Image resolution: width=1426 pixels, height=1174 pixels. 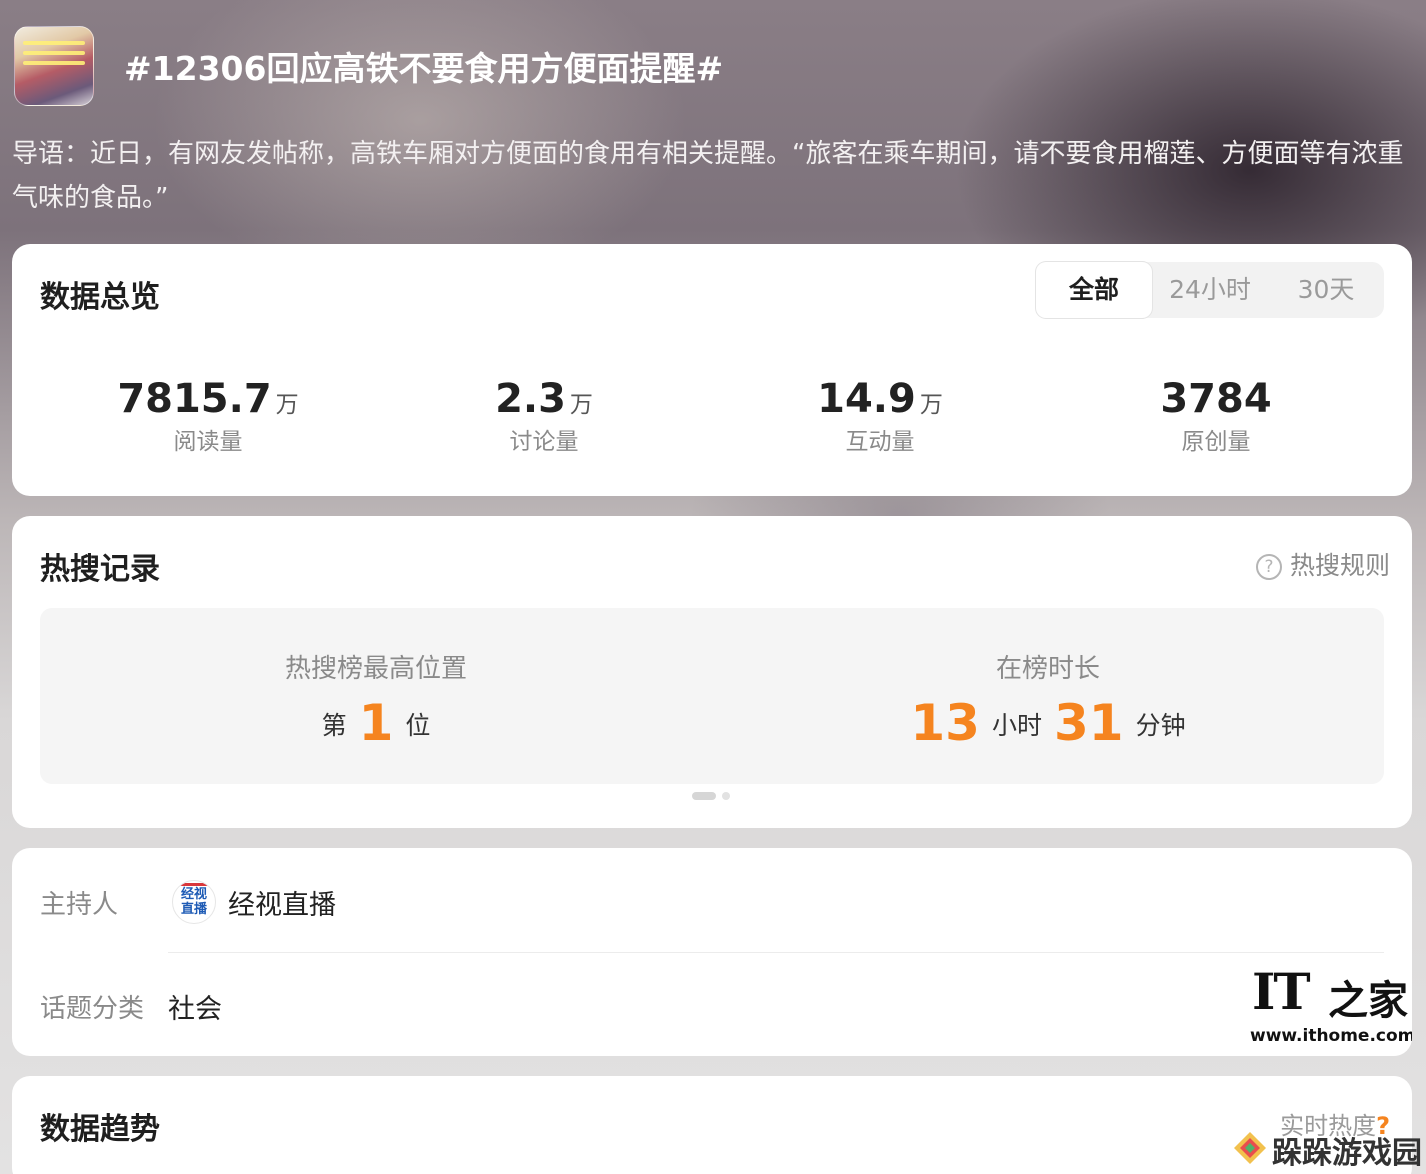 What do you see at coordinates (1216, 399) in the screenshot?
I see `stat-value: 3784` at bounding box center [1216, 399].